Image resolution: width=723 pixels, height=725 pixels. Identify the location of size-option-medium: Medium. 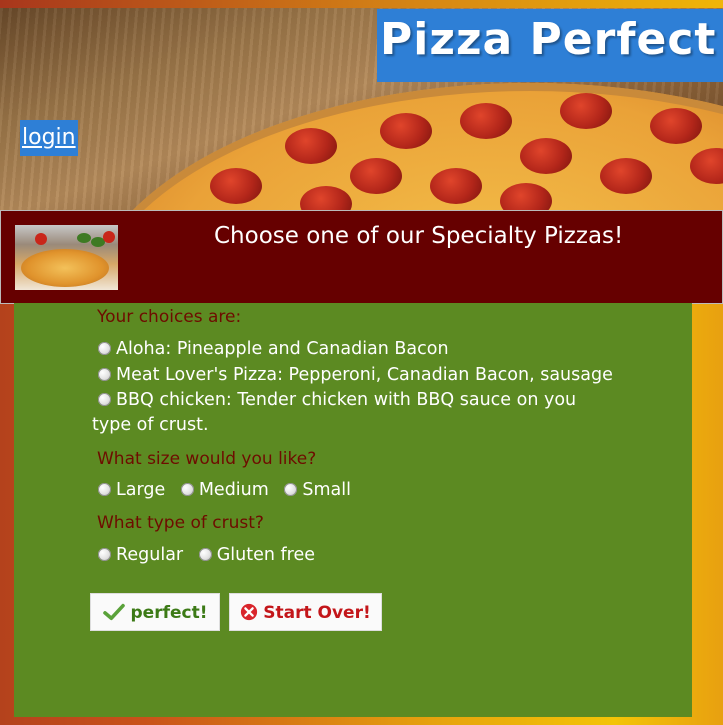
(224, 490).